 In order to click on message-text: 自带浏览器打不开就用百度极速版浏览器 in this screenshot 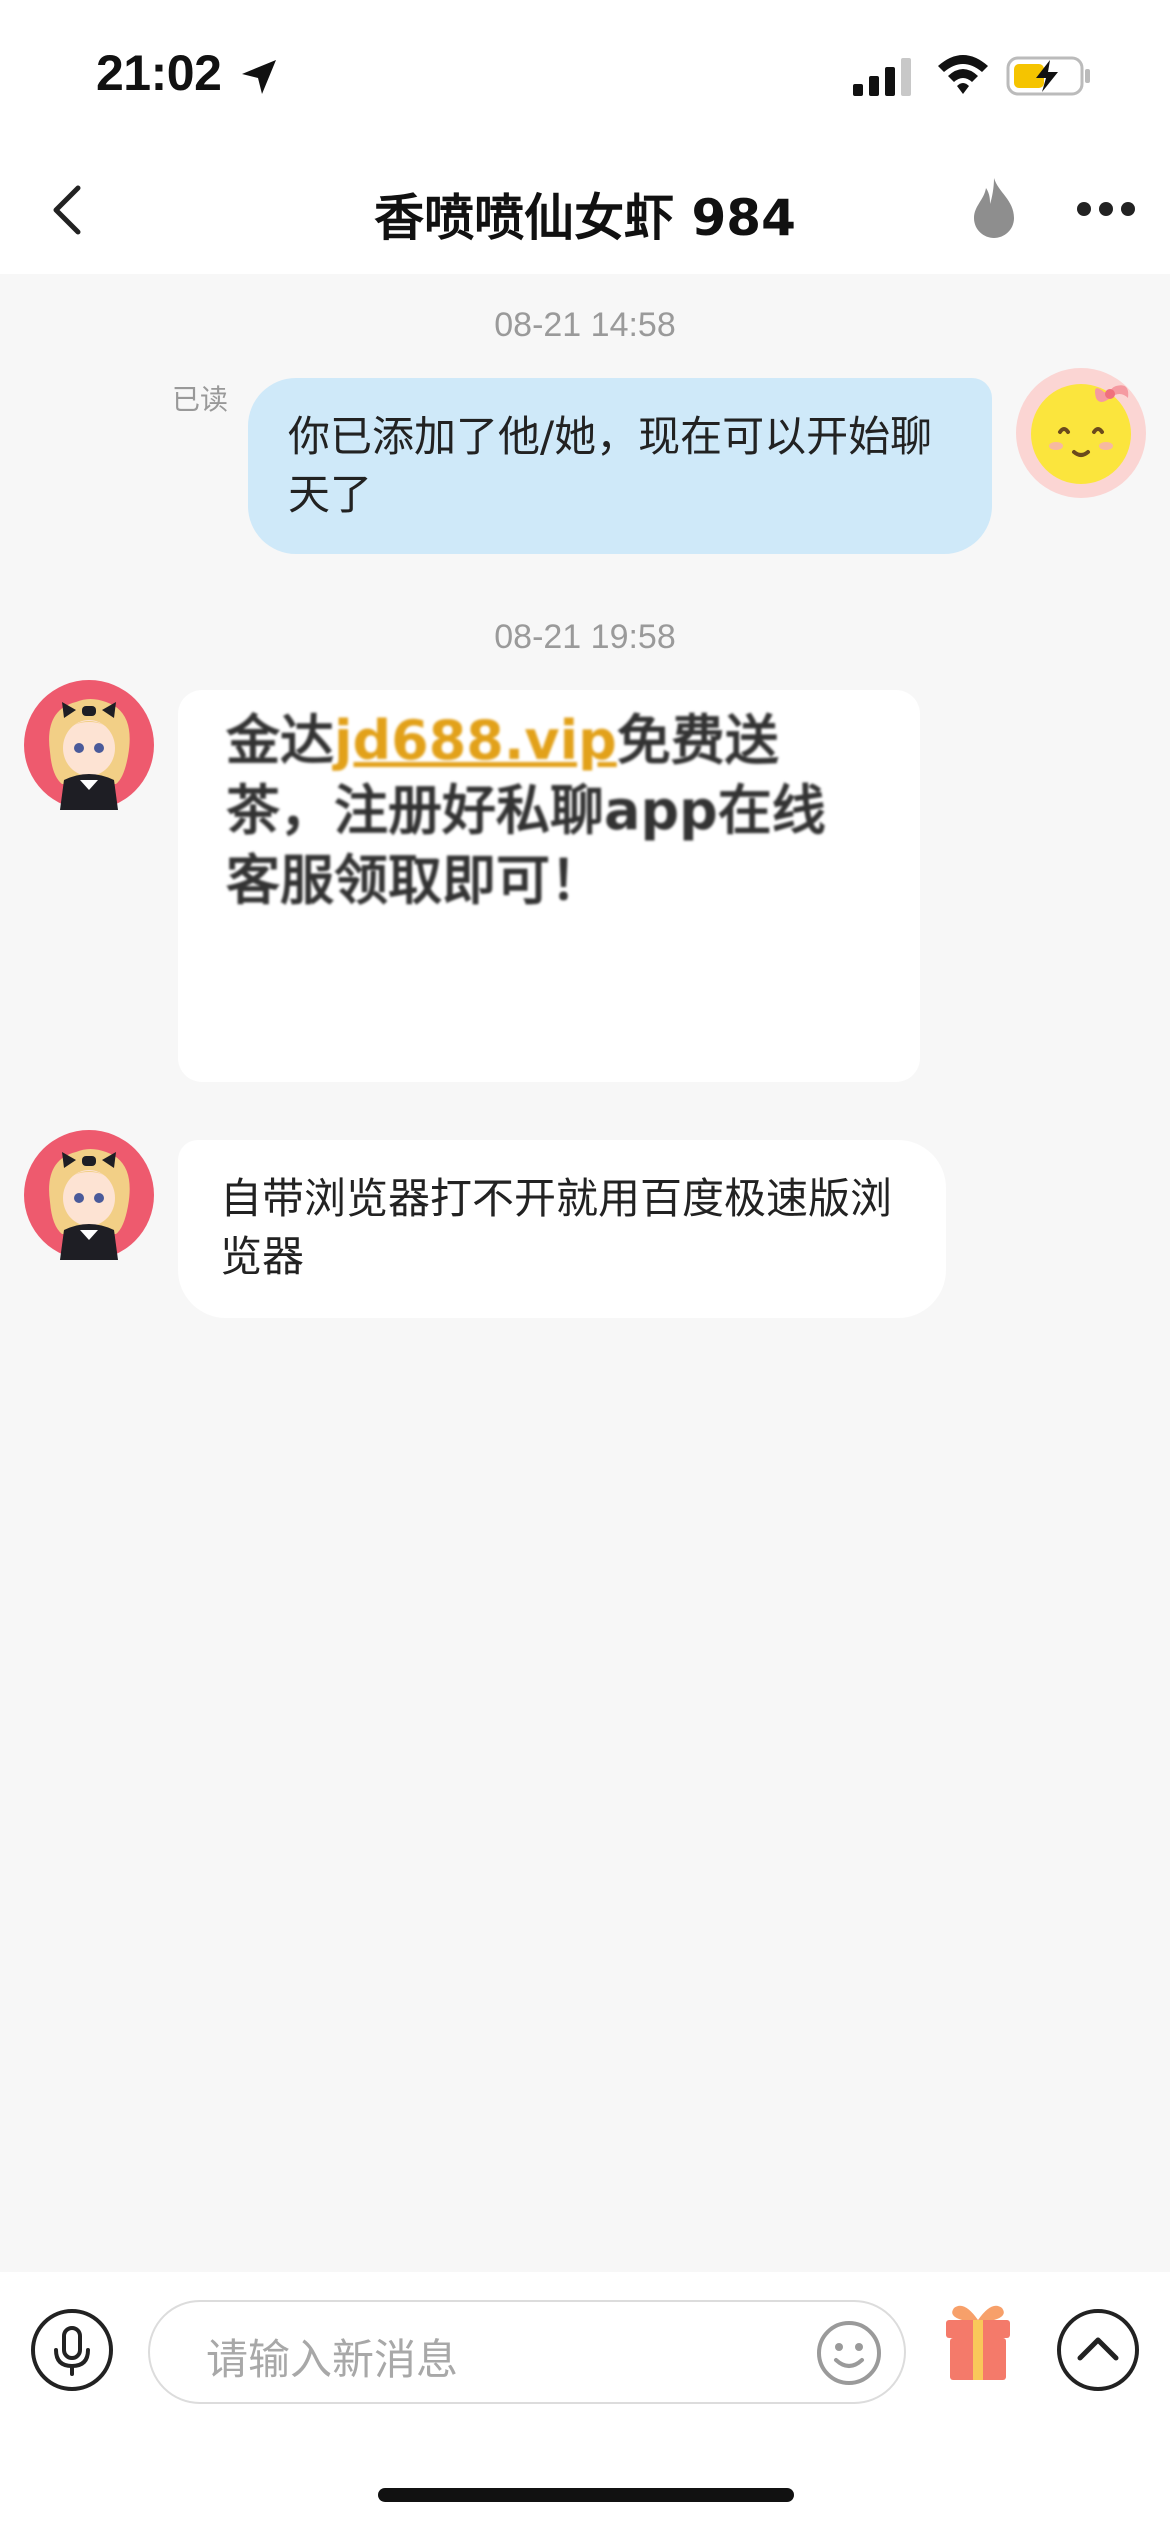, I will do `click(556, 1227)`.